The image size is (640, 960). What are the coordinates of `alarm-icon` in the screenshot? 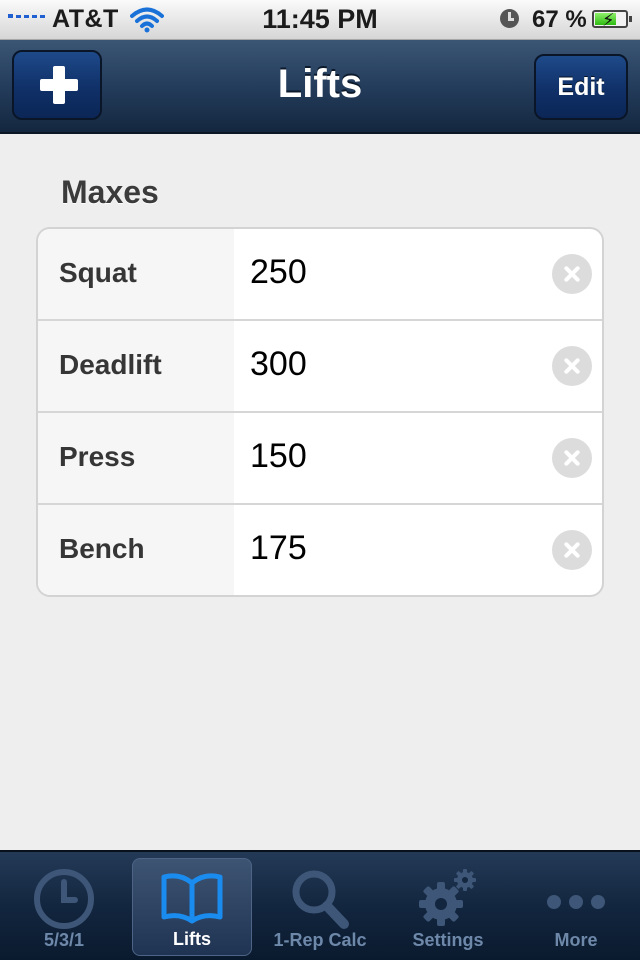 It's located at (509, 18).